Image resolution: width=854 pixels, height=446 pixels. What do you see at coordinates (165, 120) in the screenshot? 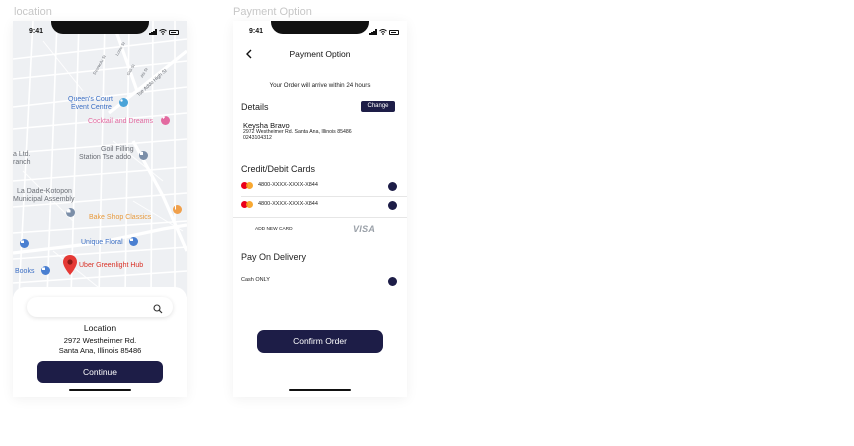
I see `bar-pin-icon` at bounding box center [165, 120].